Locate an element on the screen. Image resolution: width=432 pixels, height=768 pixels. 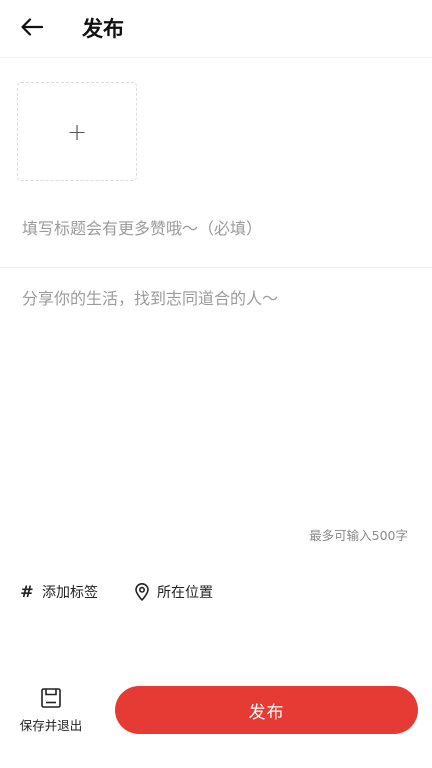
add-tag-button: # 添加标签 is located at coordinates (58, 592).